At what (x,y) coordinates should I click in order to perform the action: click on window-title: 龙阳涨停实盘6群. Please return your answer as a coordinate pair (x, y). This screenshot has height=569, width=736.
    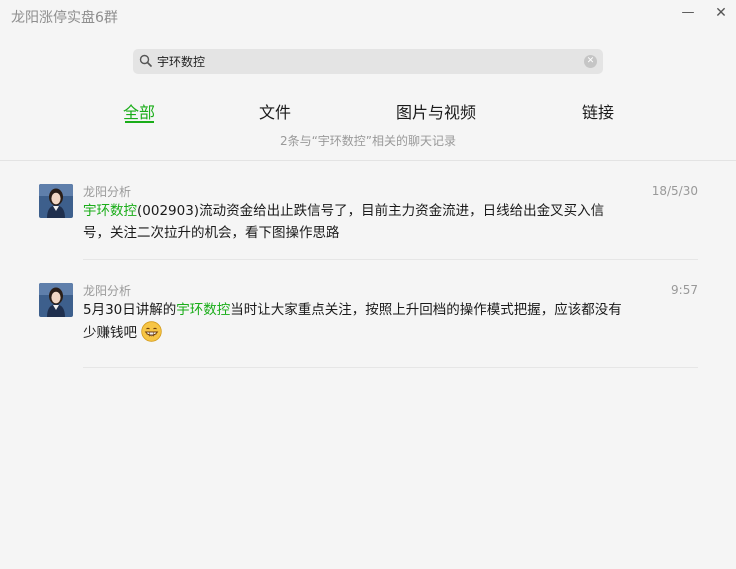
    Looking at the image, I should click on (64, 18).